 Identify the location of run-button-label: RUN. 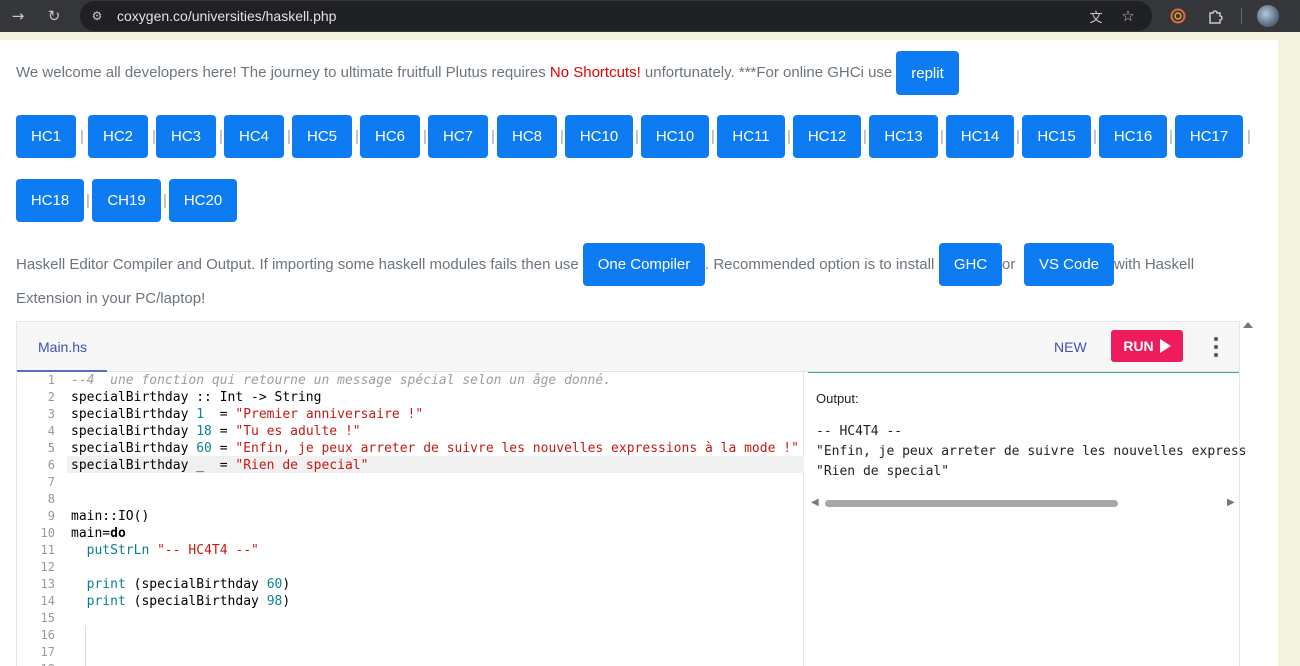
(1138, 346).